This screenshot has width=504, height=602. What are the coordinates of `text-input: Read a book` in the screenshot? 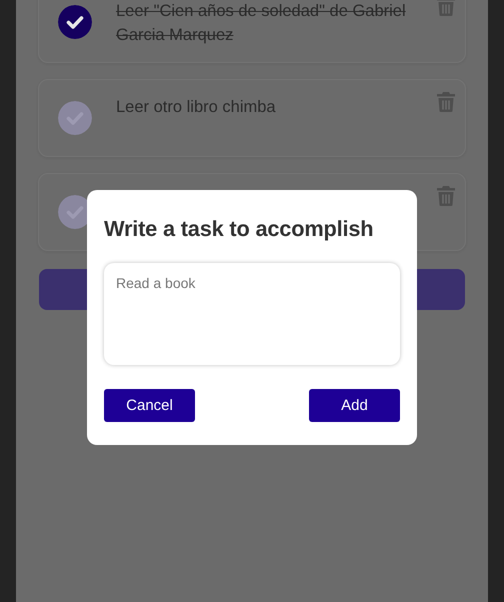 It's located at (252, 314).